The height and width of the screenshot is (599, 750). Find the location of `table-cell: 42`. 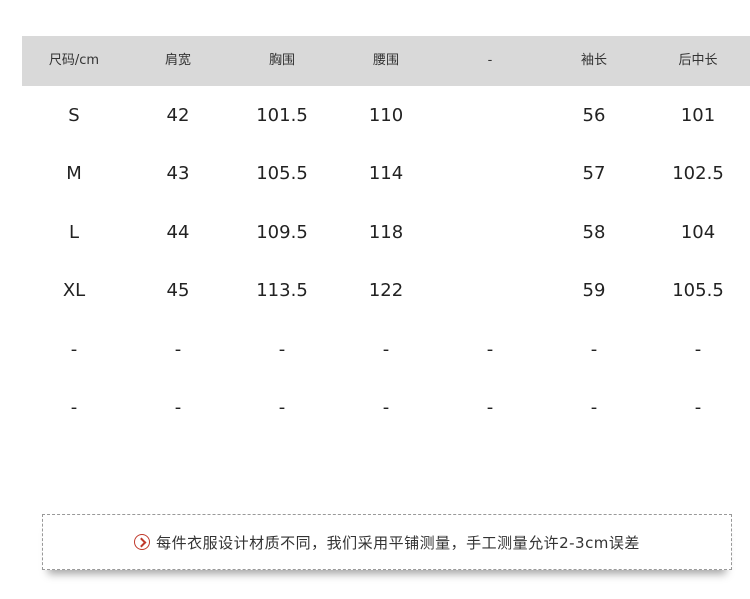

table-cell: 42 is located at coordinates (178, 115).